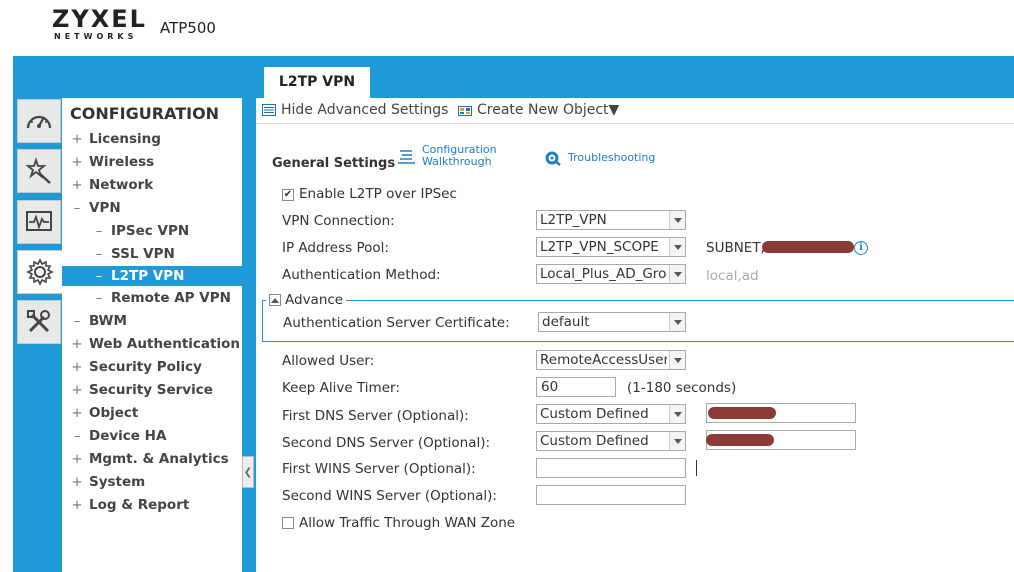 This screenshot has height=572, width=1014. What do you see at coordinates (152, 321) in the screenshot?
I see `nav-item-bwm: – BWM` at bounding box center [152, 321].